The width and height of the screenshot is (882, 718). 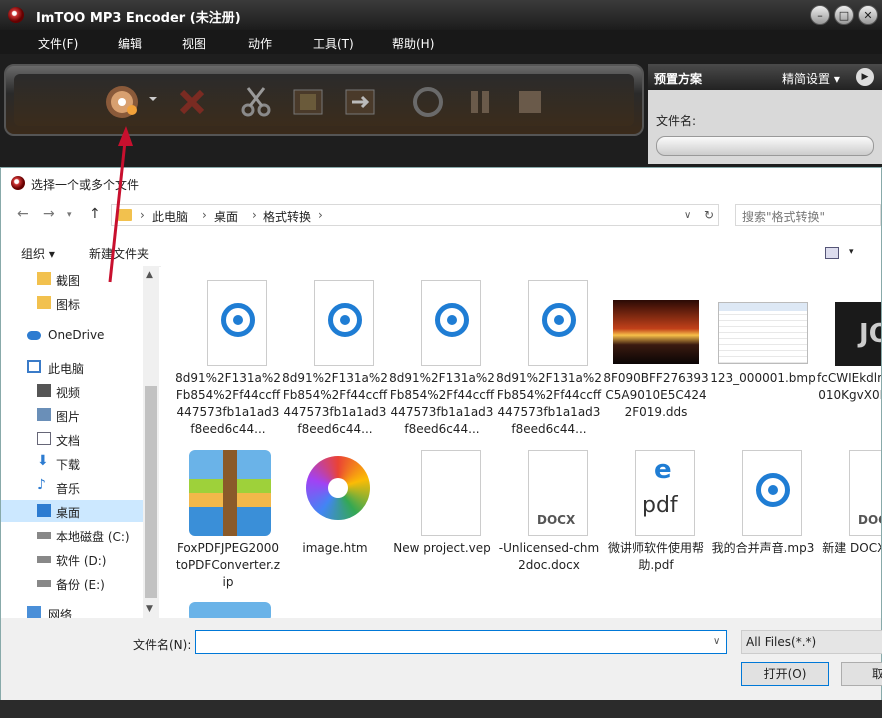 What do you see at coordinates (765, 146) in the screenshot?
I see `side-filename-field` at bounding box center [765, 146].